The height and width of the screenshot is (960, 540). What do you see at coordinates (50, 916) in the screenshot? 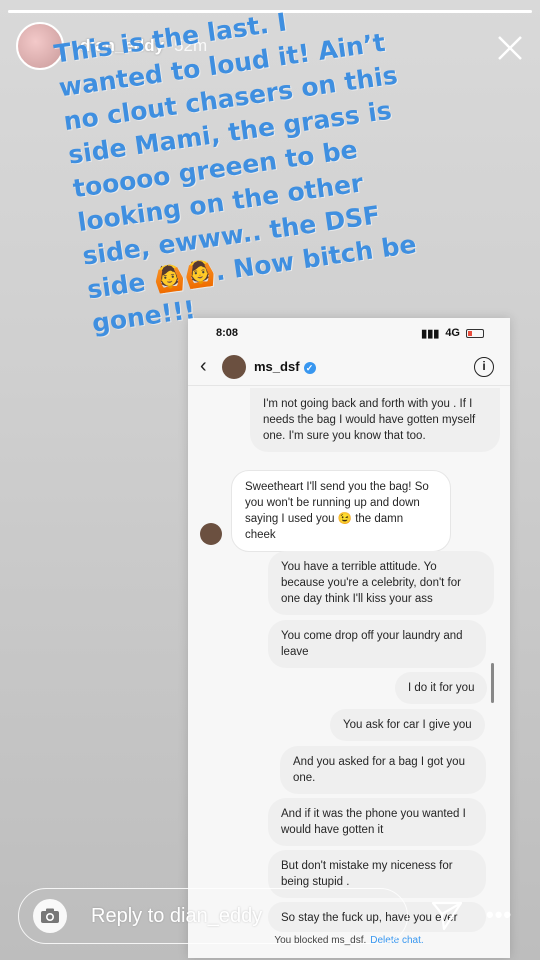
I see `camera-icon` at bounding box center [50, 916].